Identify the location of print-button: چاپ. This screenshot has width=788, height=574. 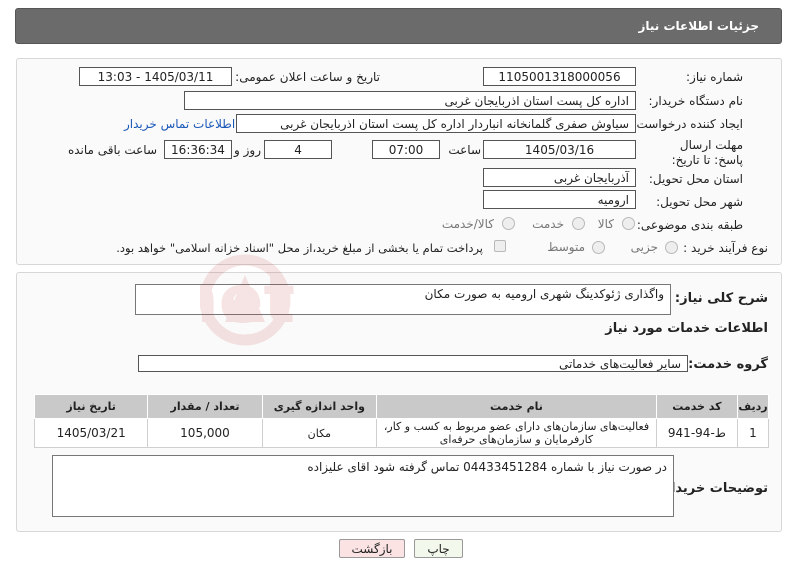
(438, 548).